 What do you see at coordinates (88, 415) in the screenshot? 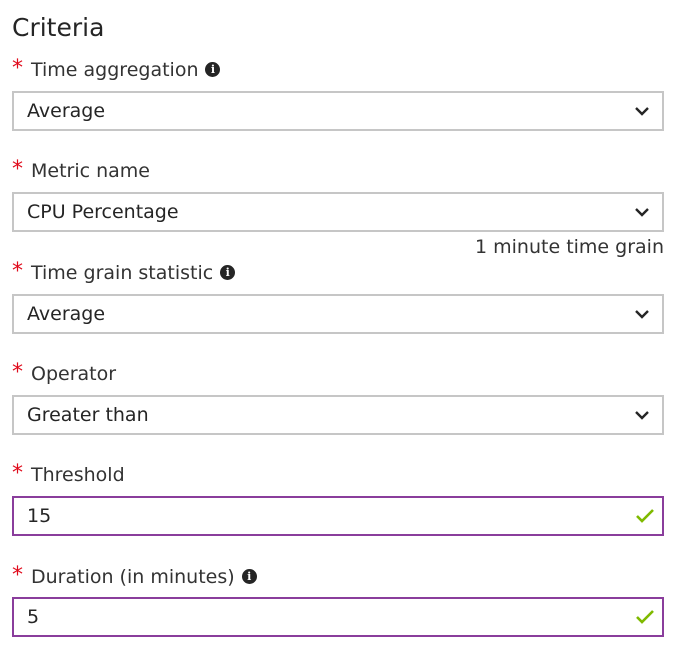
I see `operator-value: Greater than` at bounding box center [88, 415].